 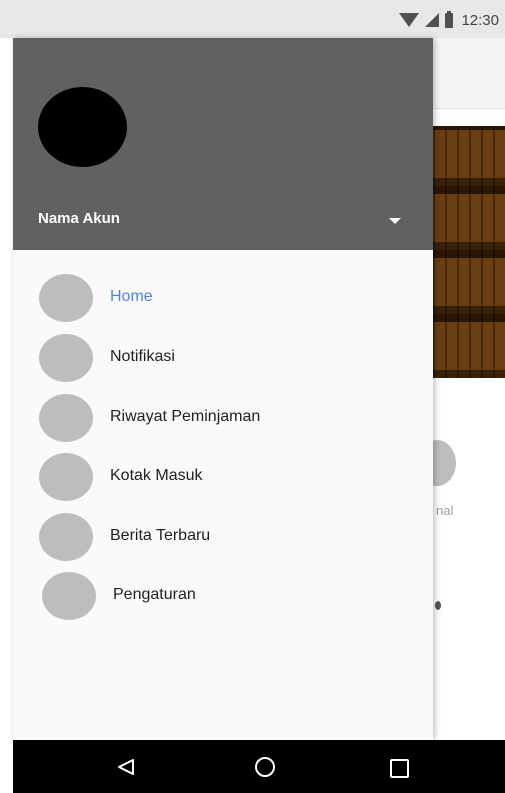 What do you see at coordinates (223, 537) in the screenshot?
I see `menu-item-berita-terbaru: Berita Terbaru` at bounding box center [223, 537].